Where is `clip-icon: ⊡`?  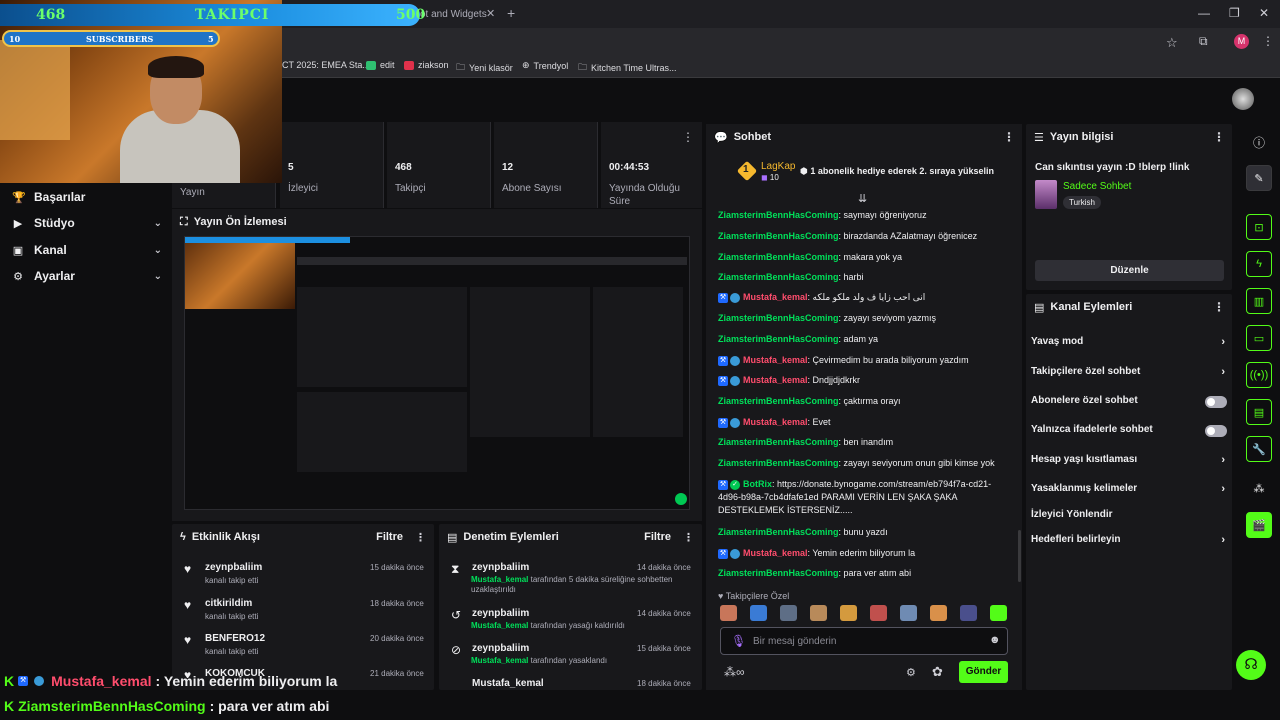 clip-icon: ⊡ is located at coordinates (1259, 227).